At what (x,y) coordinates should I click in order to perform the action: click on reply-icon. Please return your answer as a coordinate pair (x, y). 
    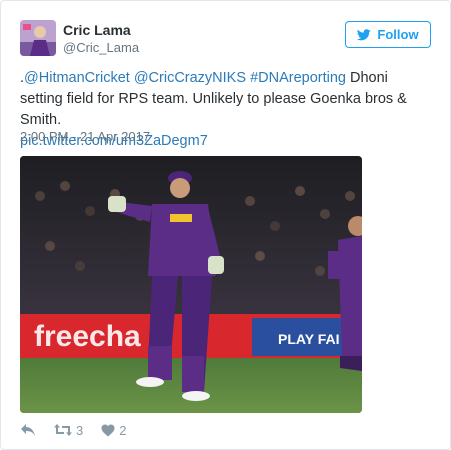
    Looking at the image, I should click on (28, 430).